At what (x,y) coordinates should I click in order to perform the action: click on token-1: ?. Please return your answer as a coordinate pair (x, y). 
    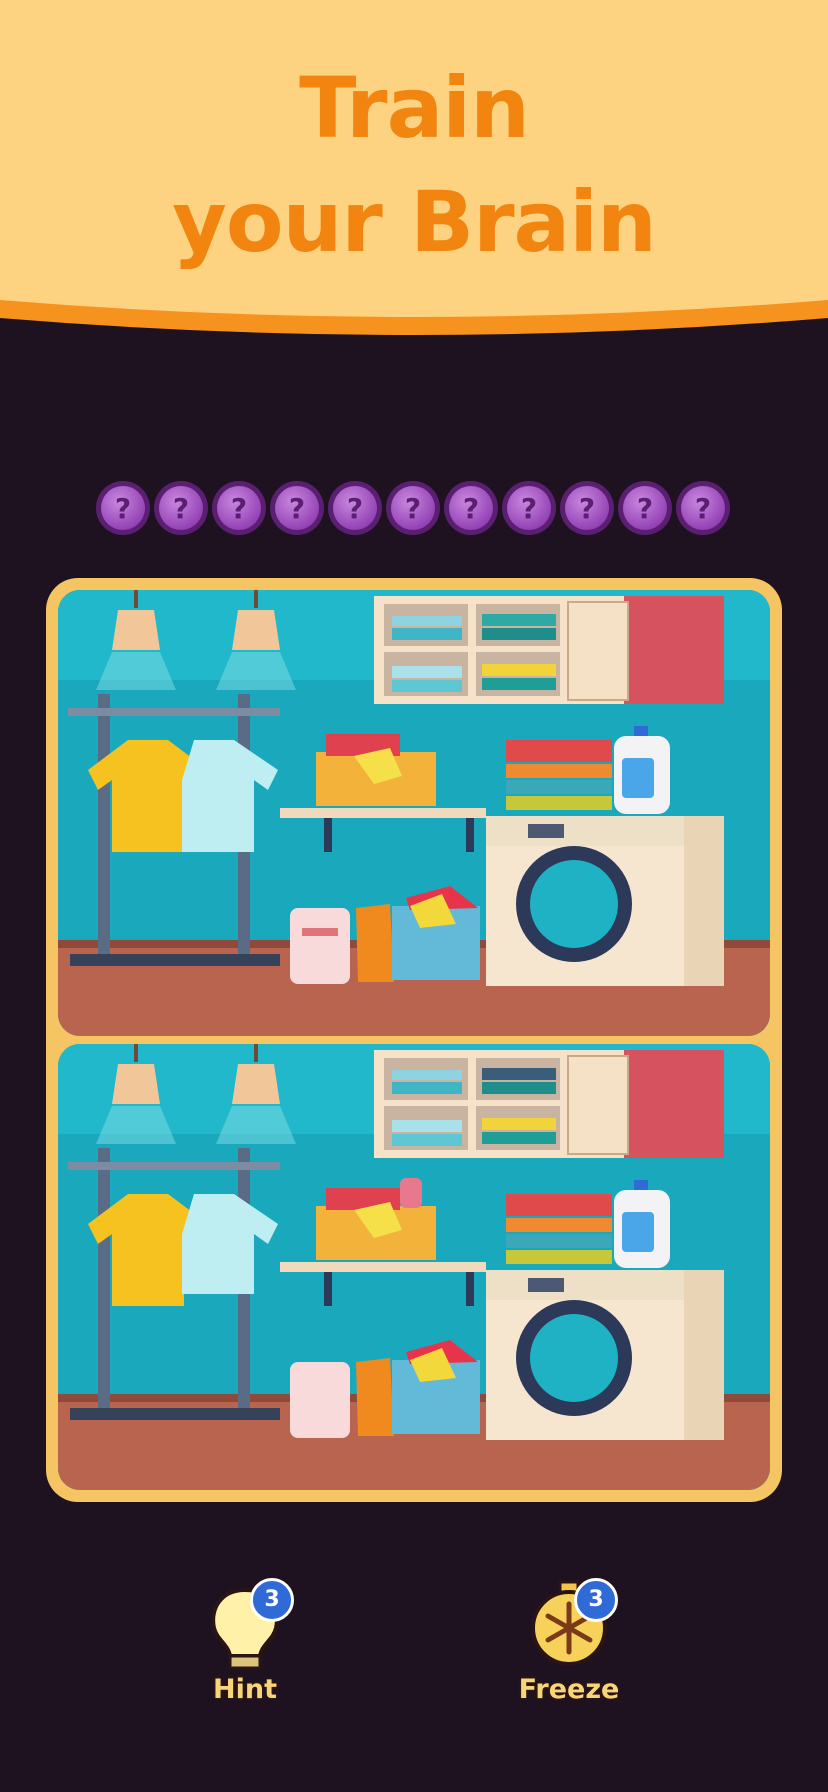
    Looking at the image, I should click on (123, 508).